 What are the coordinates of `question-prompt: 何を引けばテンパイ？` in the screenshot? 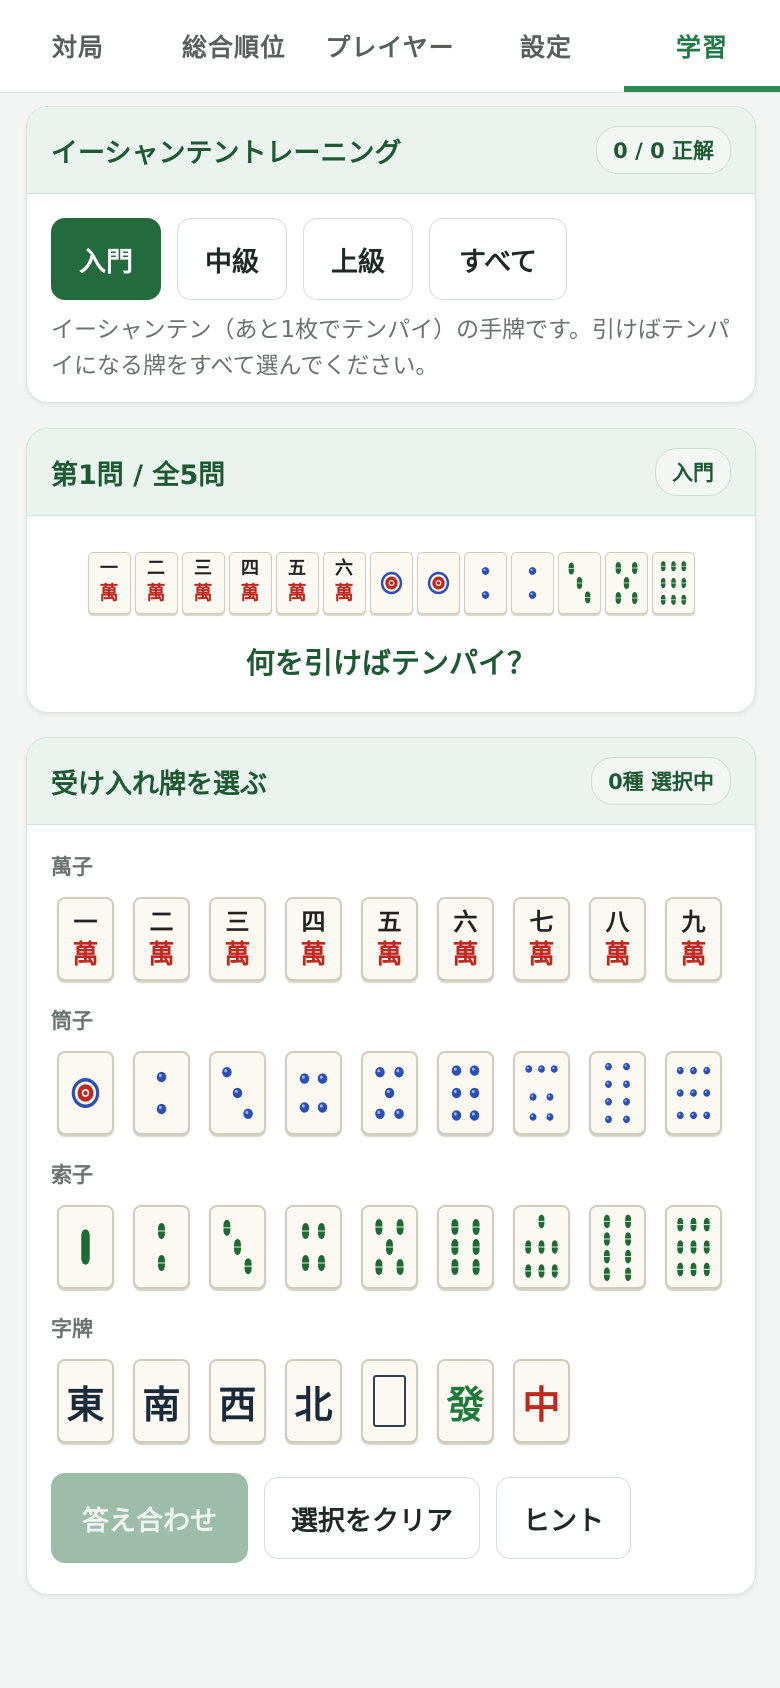 It's located at (390, 663).